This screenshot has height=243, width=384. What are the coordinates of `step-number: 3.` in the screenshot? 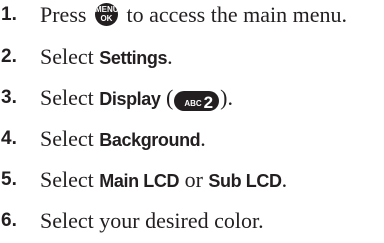 It's located at (9, 97).